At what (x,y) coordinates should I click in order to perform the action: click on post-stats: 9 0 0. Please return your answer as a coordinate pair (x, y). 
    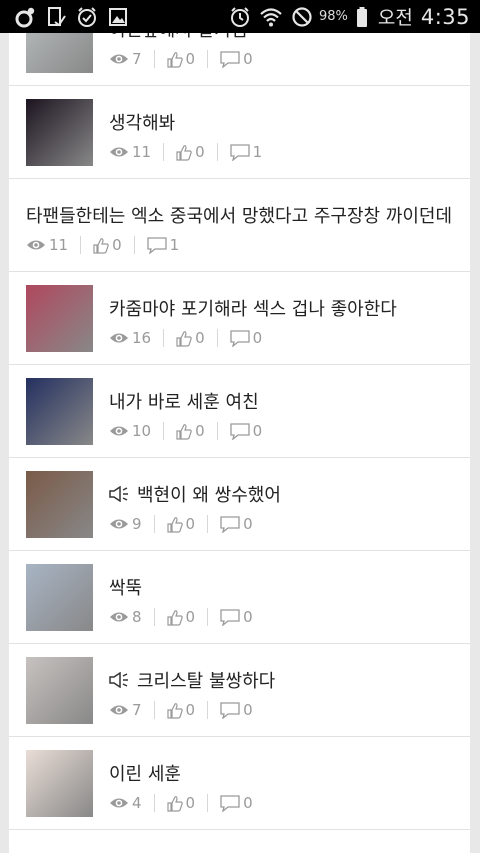
    Looking at the image, I should click on (181, 524).